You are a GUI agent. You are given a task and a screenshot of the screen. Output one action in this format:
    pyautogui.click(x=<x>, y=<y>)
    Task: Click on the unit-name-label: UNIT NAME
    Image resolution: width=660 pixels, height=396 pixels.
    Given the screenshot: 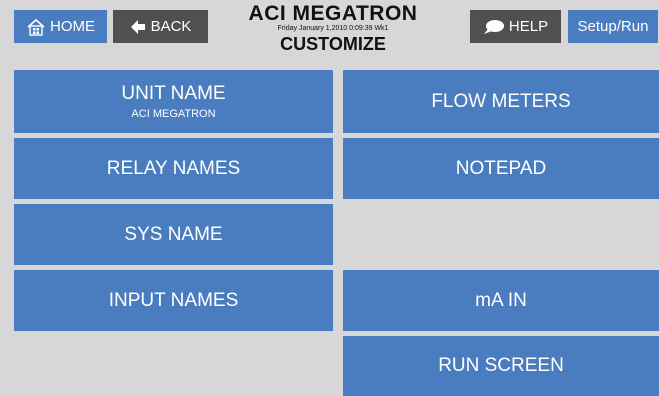 What is the action you would take?
    pyautogui.click(x=173, y=93)
    